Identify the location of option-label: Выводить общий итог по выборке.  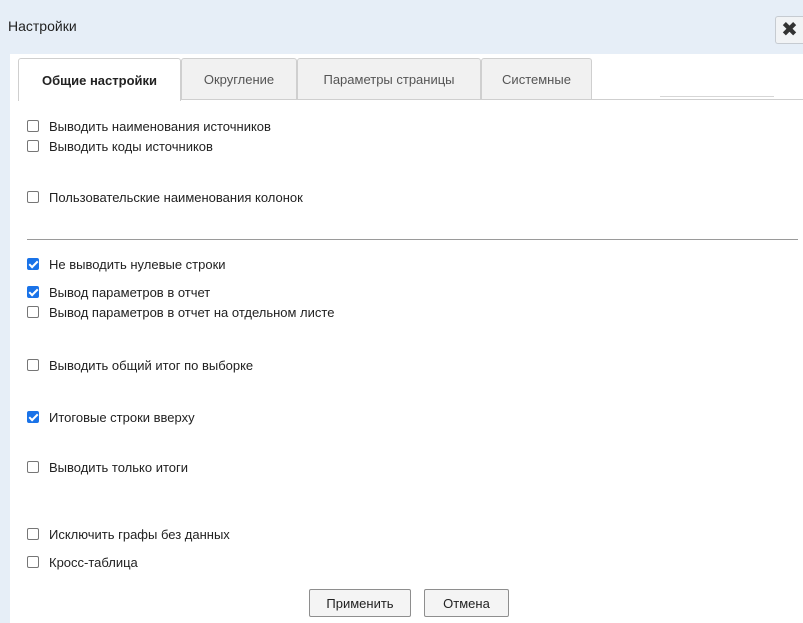
(151, 365).